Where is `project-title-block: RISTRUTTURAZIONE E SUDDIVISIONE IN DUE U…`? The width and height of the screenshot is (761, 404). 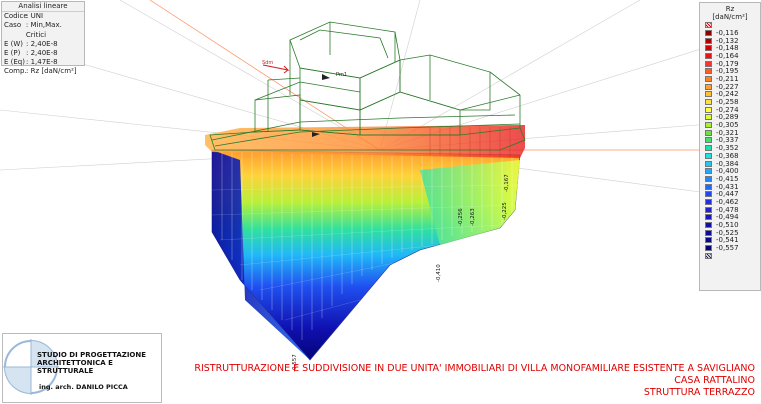
project-title-block: RISTRUTTURAZIONE E SUDDIVISIONE IN DUE U… is located at coordinates (474, 381).